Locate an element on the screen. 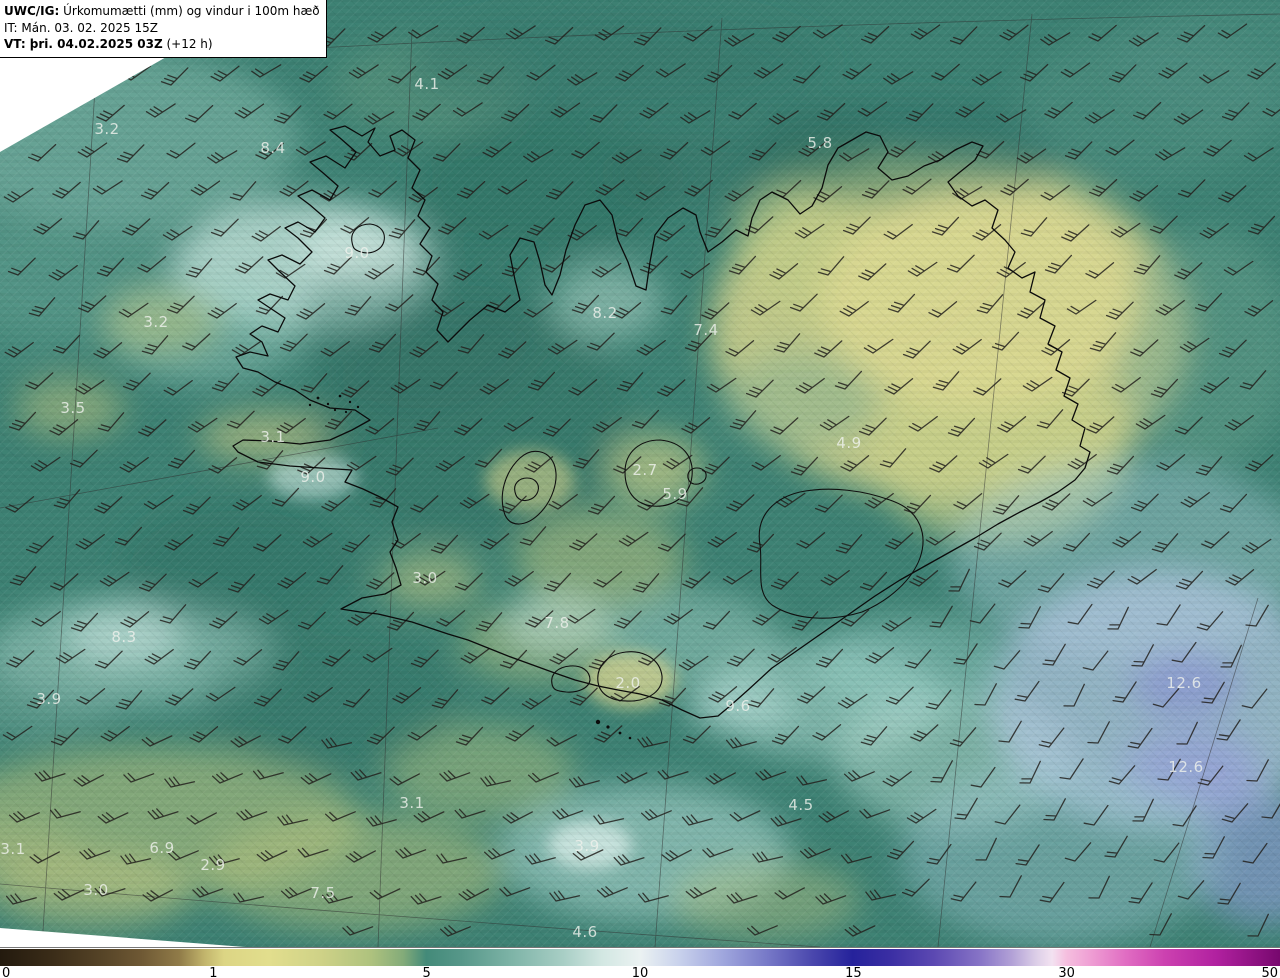  init-time-line: IT: Mán. 03. 02. 2025 15Z is located at coordinates (81, 27).